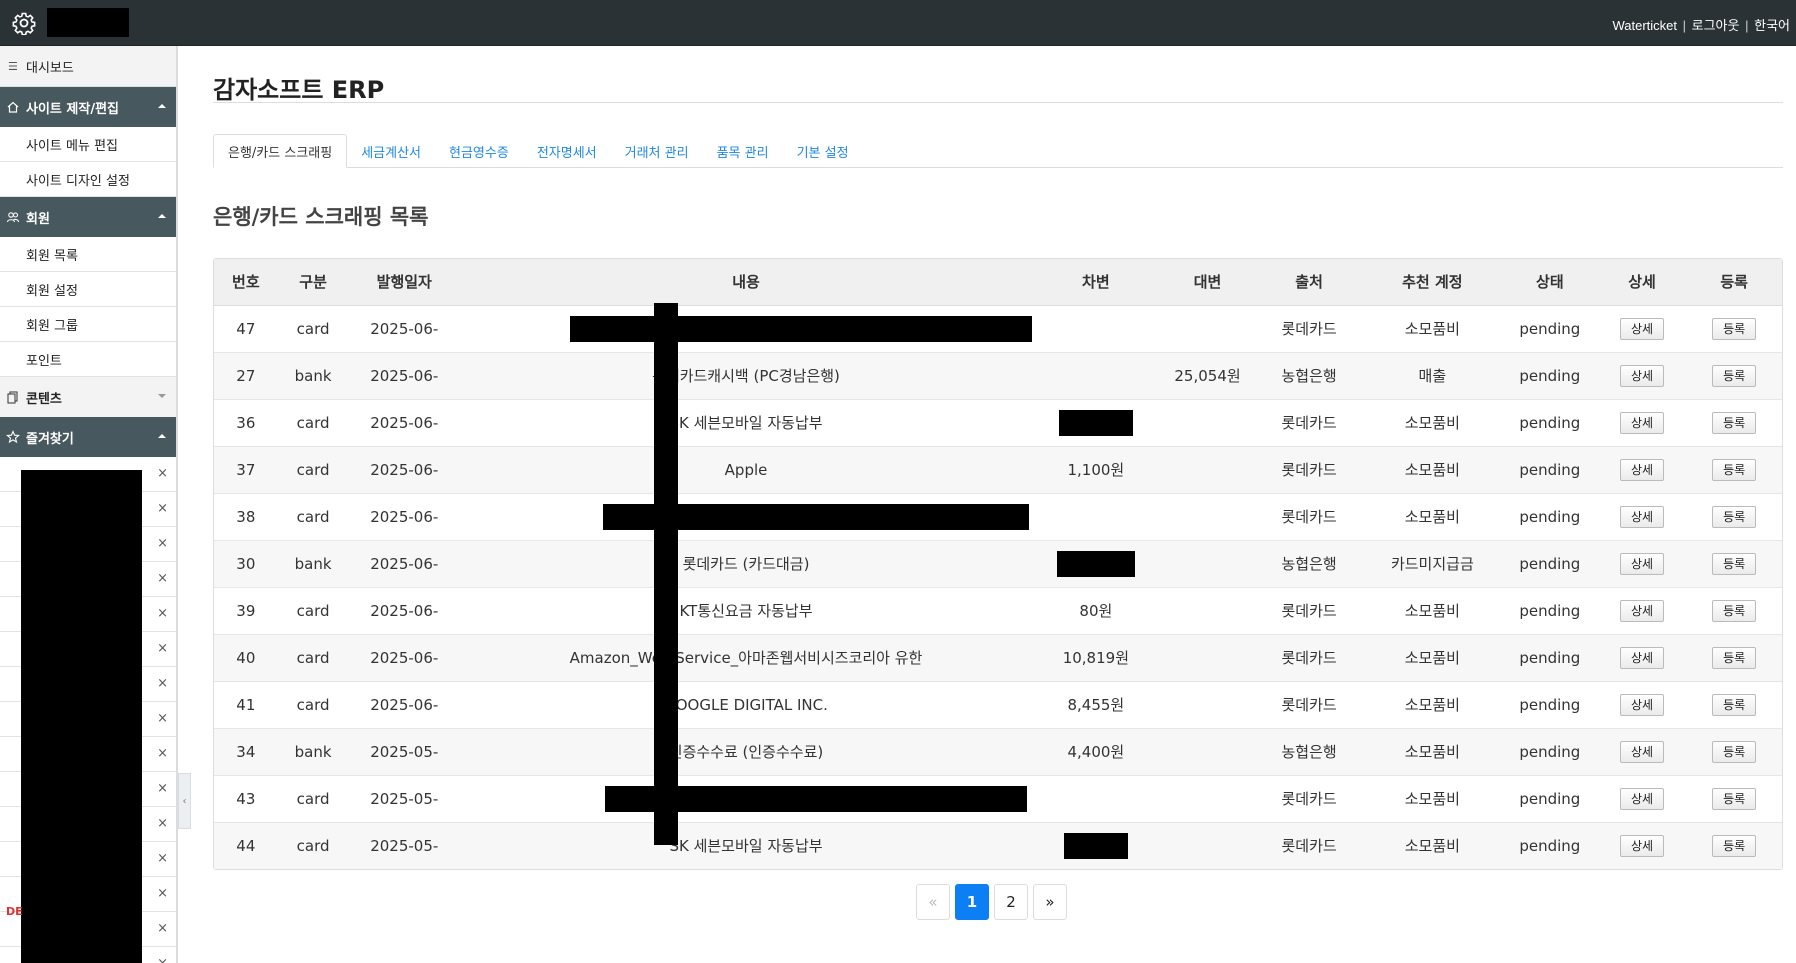 The width and height of the screenshot is (1796, 963). I want to click on sidebar-section-favorites: 즐겨찾기, so click(88, 437).